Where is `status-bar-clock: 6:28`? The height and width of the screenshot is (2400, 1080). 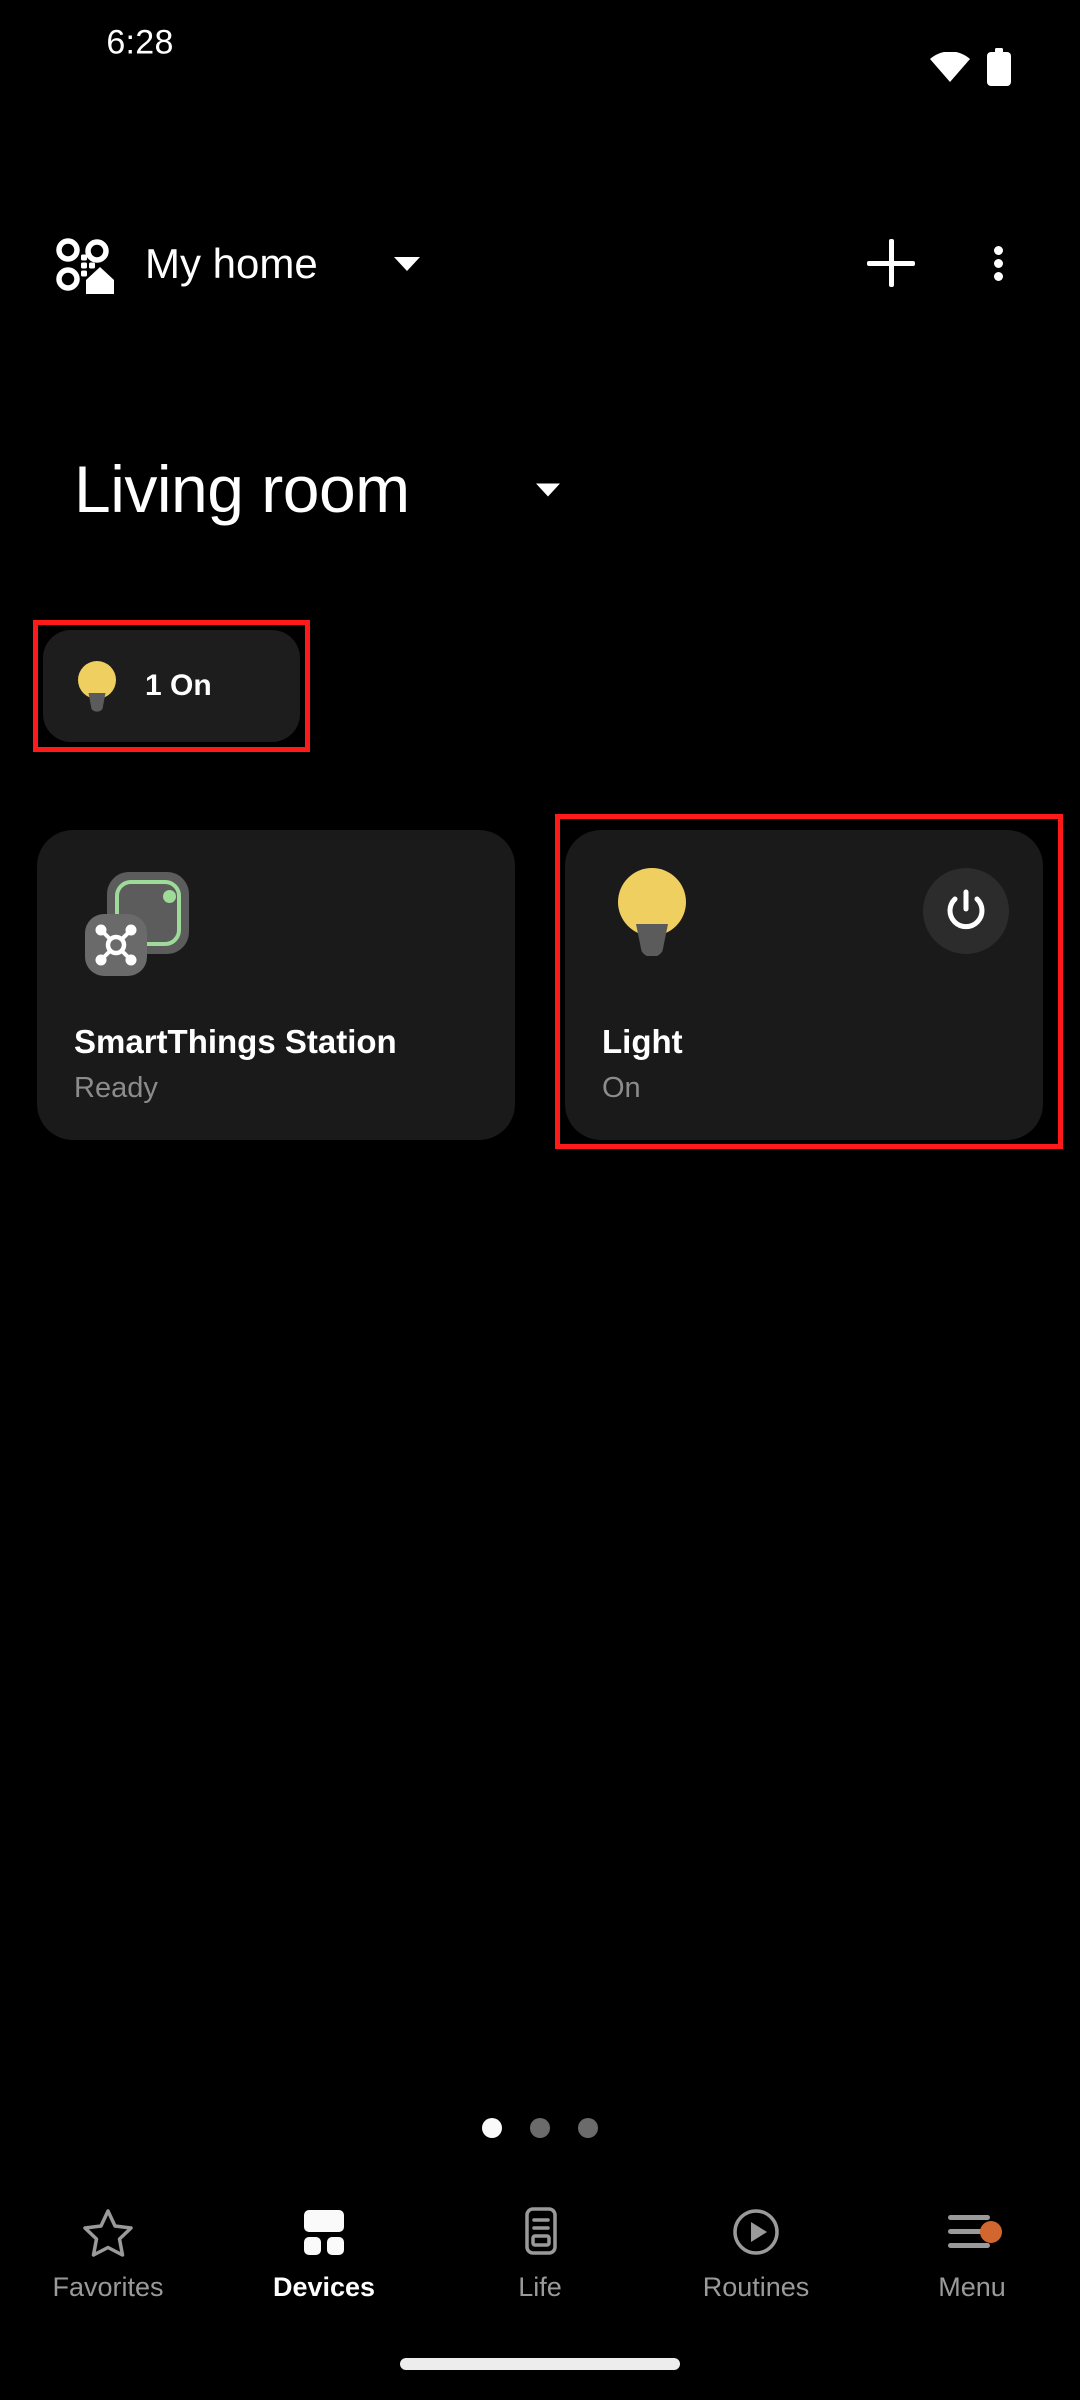 status-bar-clock: 6:28 is located at coordinates (140, 42).